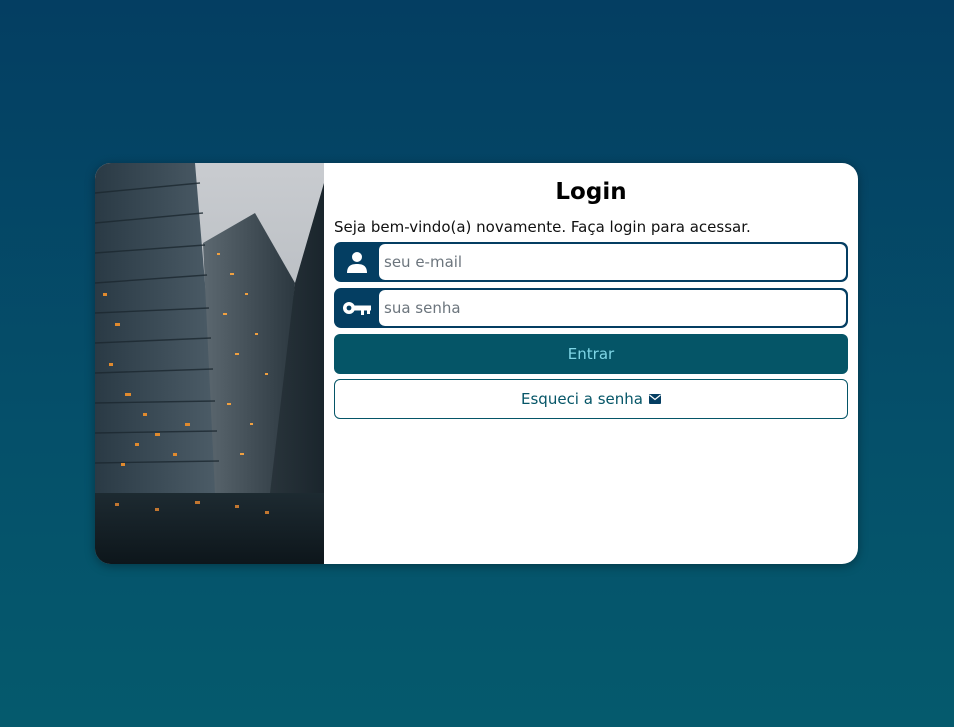  What do you see at coordinates (356, 262) in the screenshot?
I see `user-icon` at bounding box center [356, 262].